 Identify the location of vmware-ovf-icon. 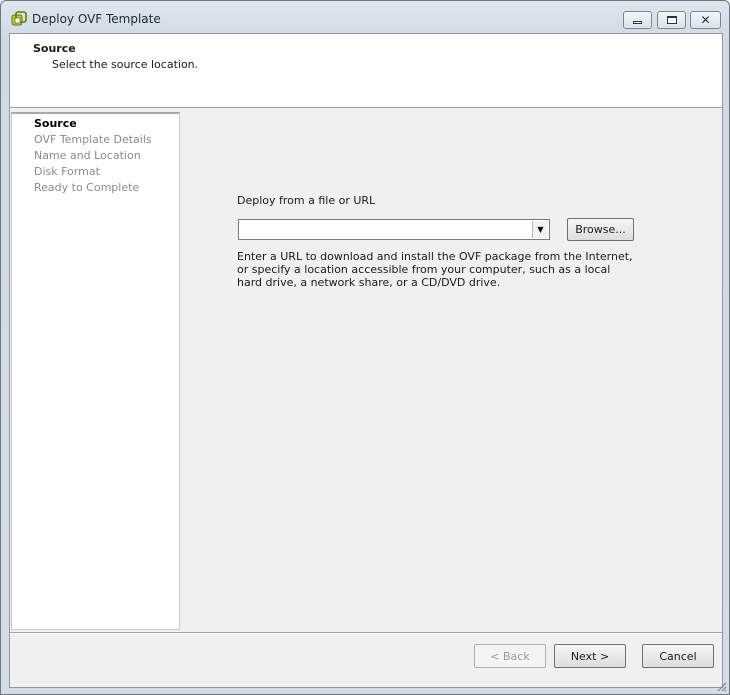
(19, 18).